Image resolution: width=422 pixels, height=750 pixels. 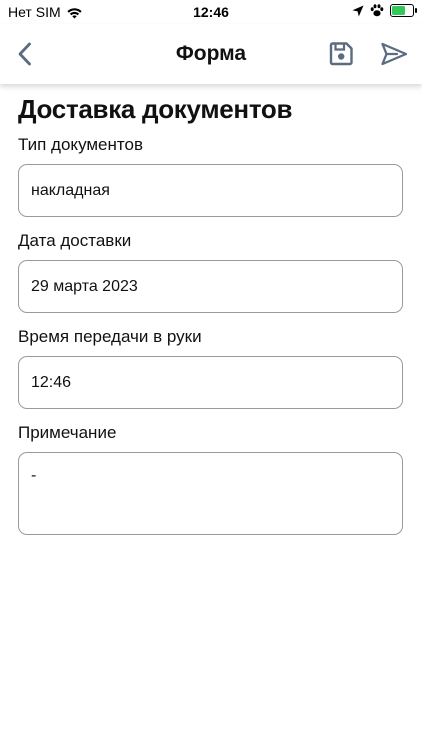 I want to click on delivery-date-label: Дата доставки, so click(x=75, y=240).